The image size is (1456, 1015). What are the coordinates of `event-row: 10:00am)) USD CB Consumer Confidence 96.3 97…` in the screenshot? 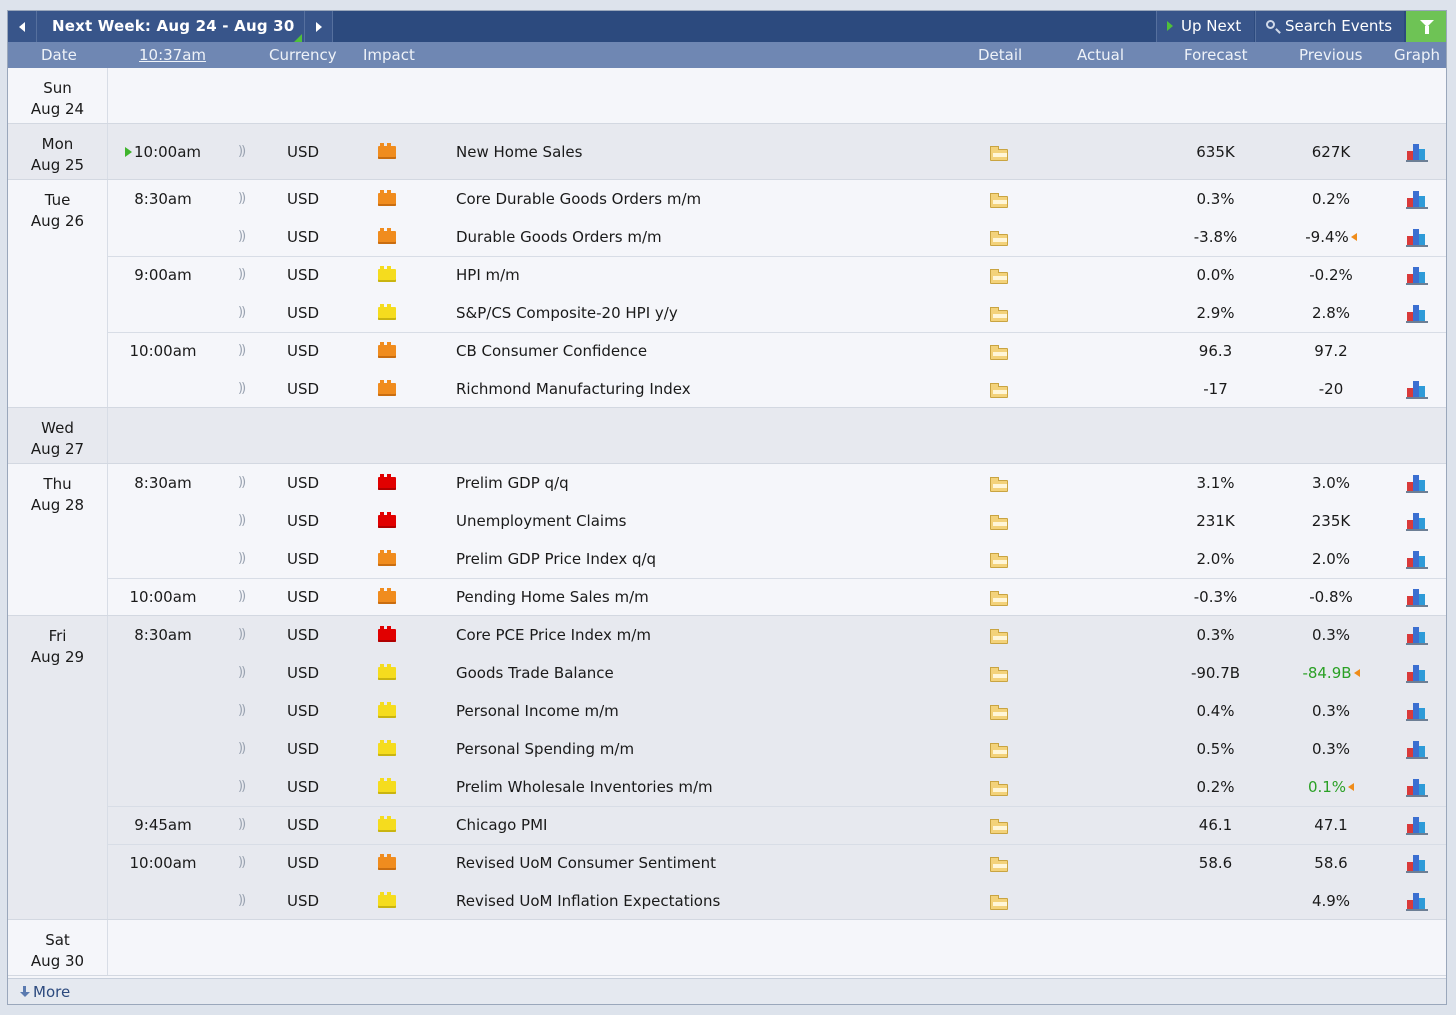 It's located at (777, 351).